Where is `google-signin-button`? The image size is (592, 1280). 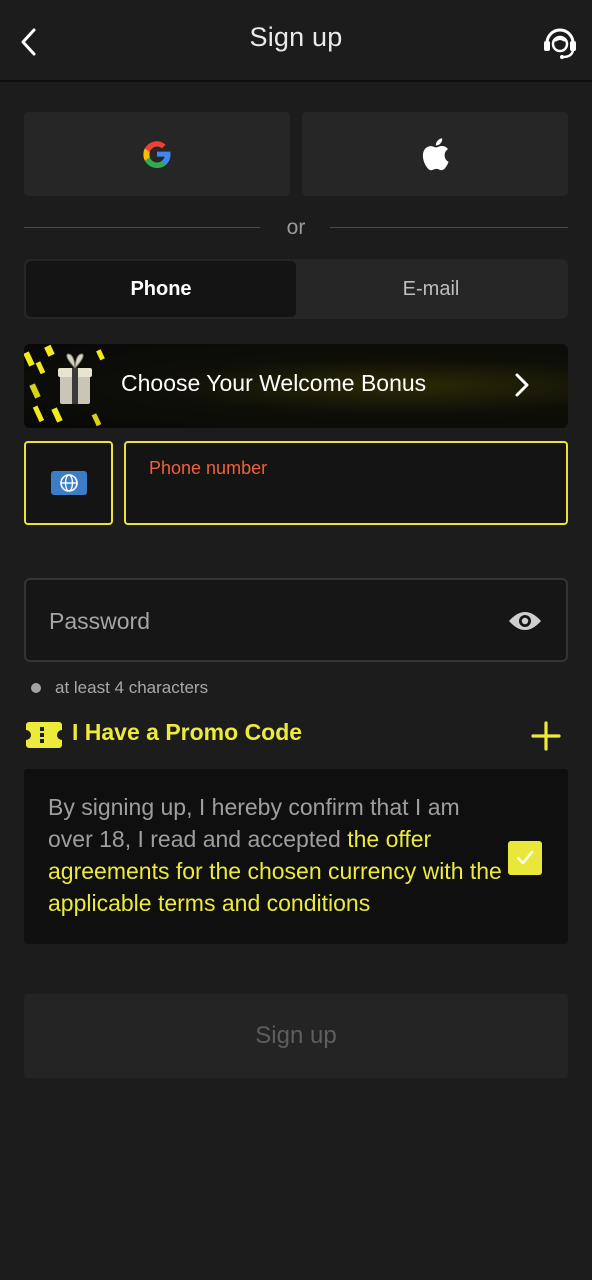 google-signin-button is located at coordinates (157, 154).